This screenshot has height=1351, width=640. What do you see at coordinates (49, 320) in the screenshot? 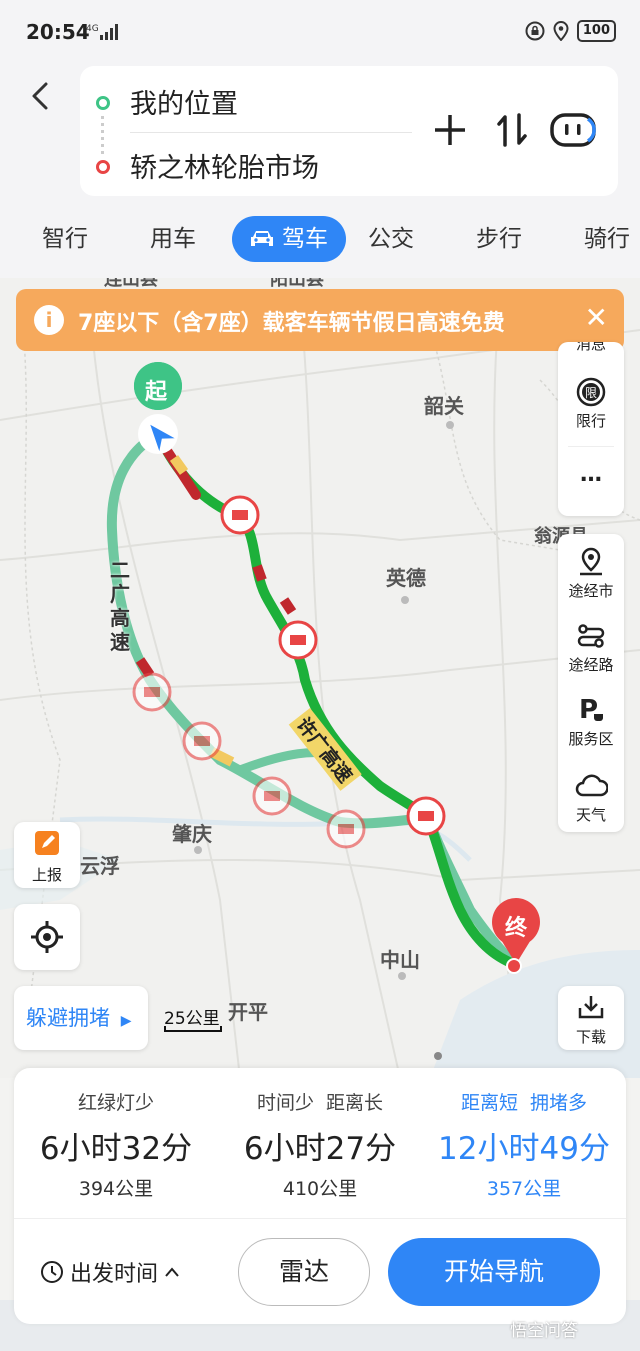
I see `info-icon: i` at bounding box center [49, 320].